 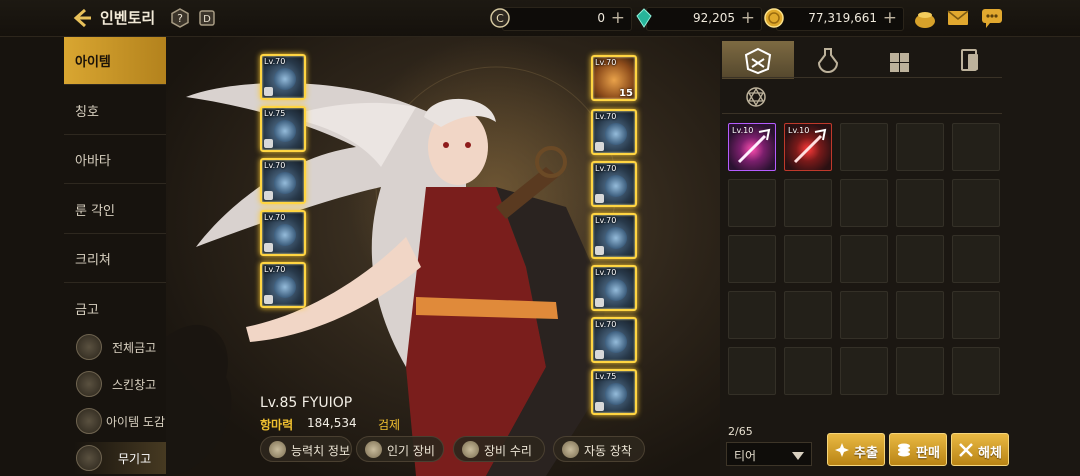 What do you see at coordinates (745, 456) in the screenshot?
I see `select-value: 티어` at bounding box center [745, 456].